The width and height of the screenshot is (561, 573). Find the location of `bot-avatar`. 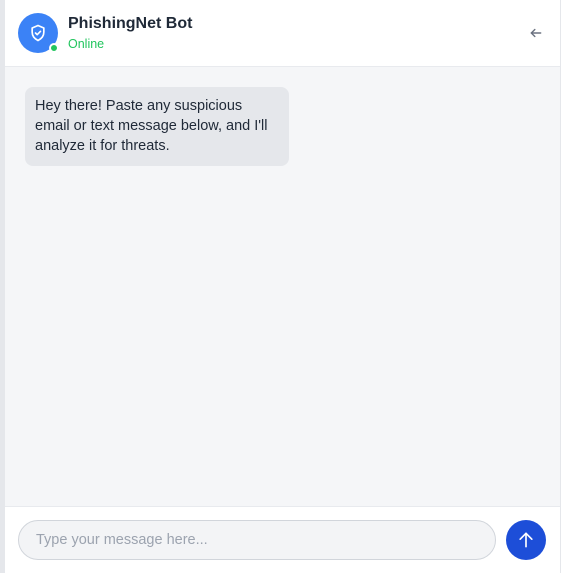

bot-avatar is located at coordinates (38, 33).